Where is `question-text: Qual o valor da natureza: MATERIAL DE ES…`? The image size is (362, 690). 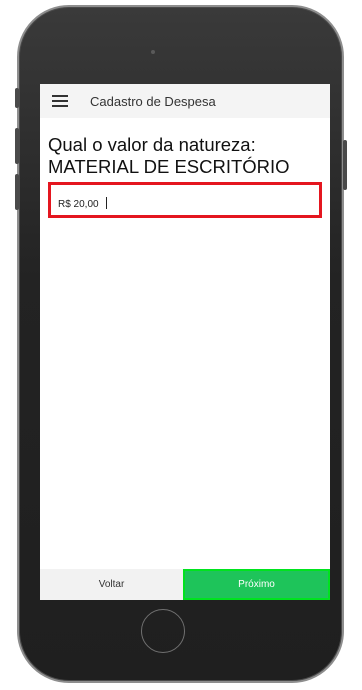
question-text: Qual o valor da natureza: MATERIAL DE ES… is located at coordinates (188, 156).